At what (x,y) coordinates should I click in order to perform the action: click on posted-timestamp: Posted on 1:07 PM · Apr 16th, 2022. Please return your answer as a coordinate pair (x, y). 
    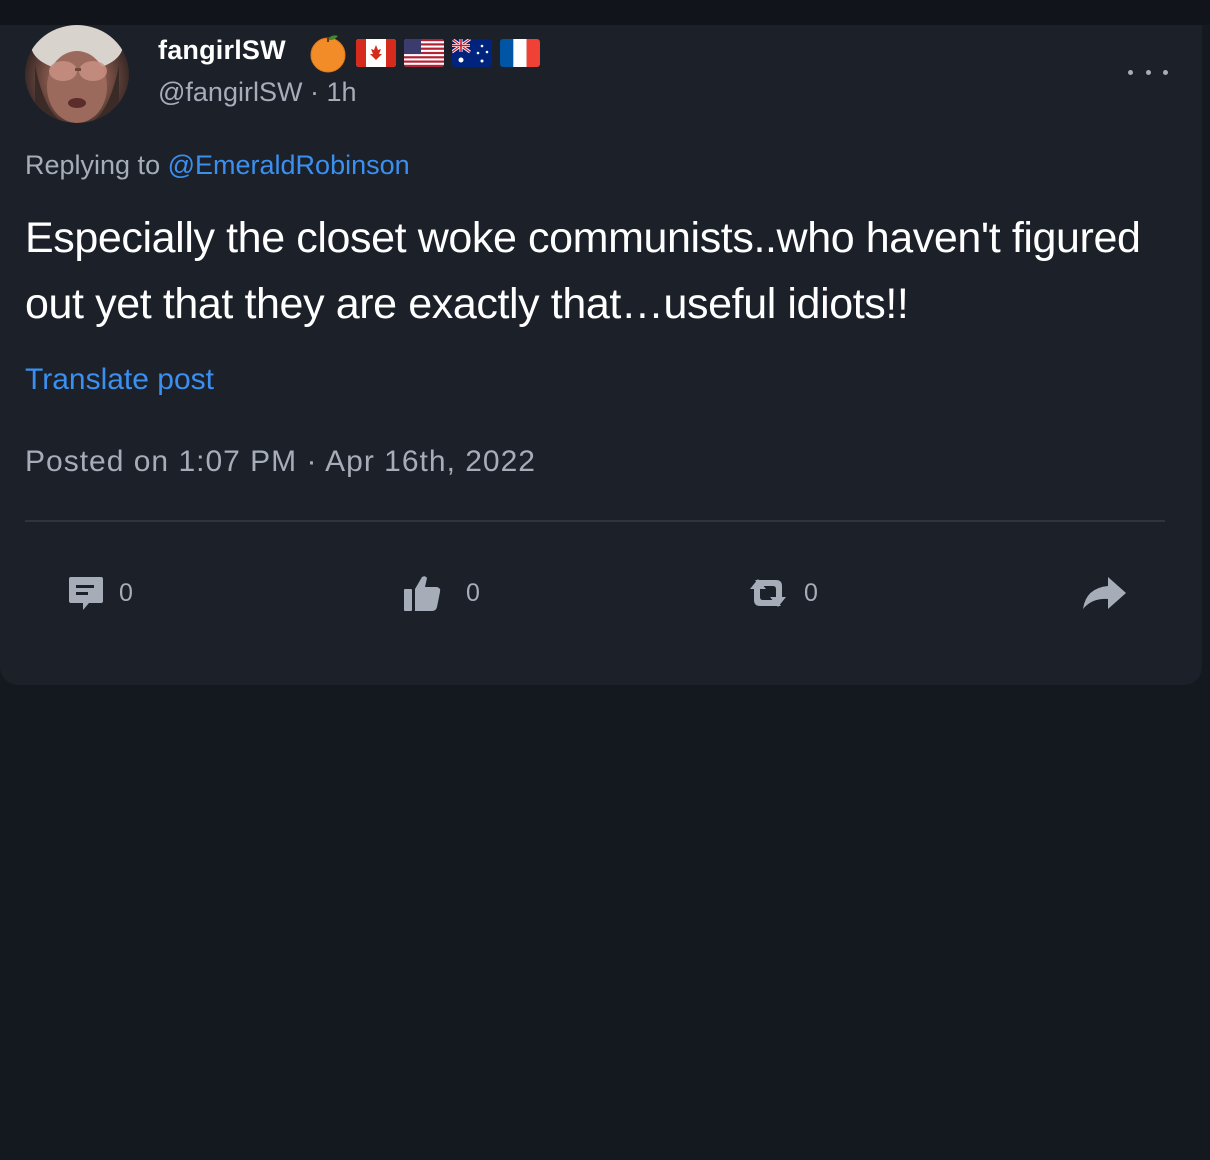
    Looking at the image, I should click on (280, 461).